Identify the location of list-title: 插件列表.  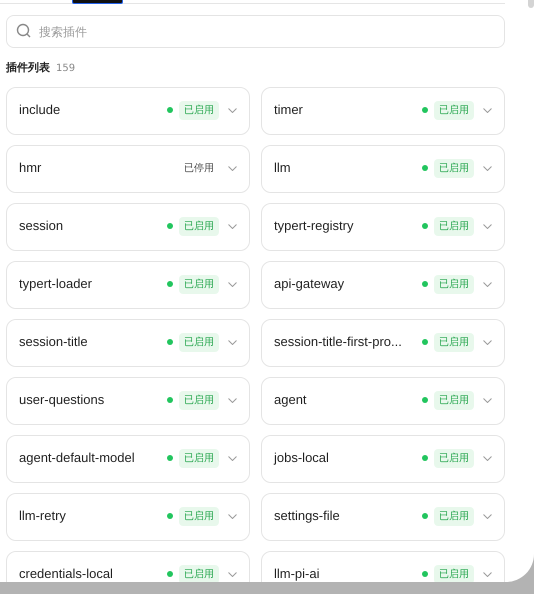
(28, 68).